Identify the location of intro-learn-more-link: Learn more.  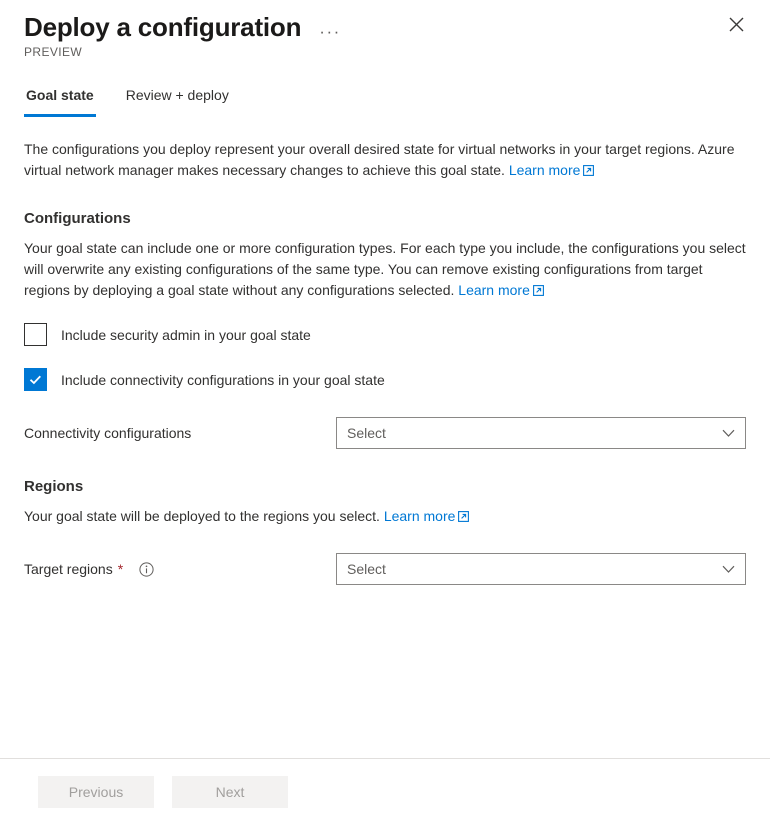
(552, 170).